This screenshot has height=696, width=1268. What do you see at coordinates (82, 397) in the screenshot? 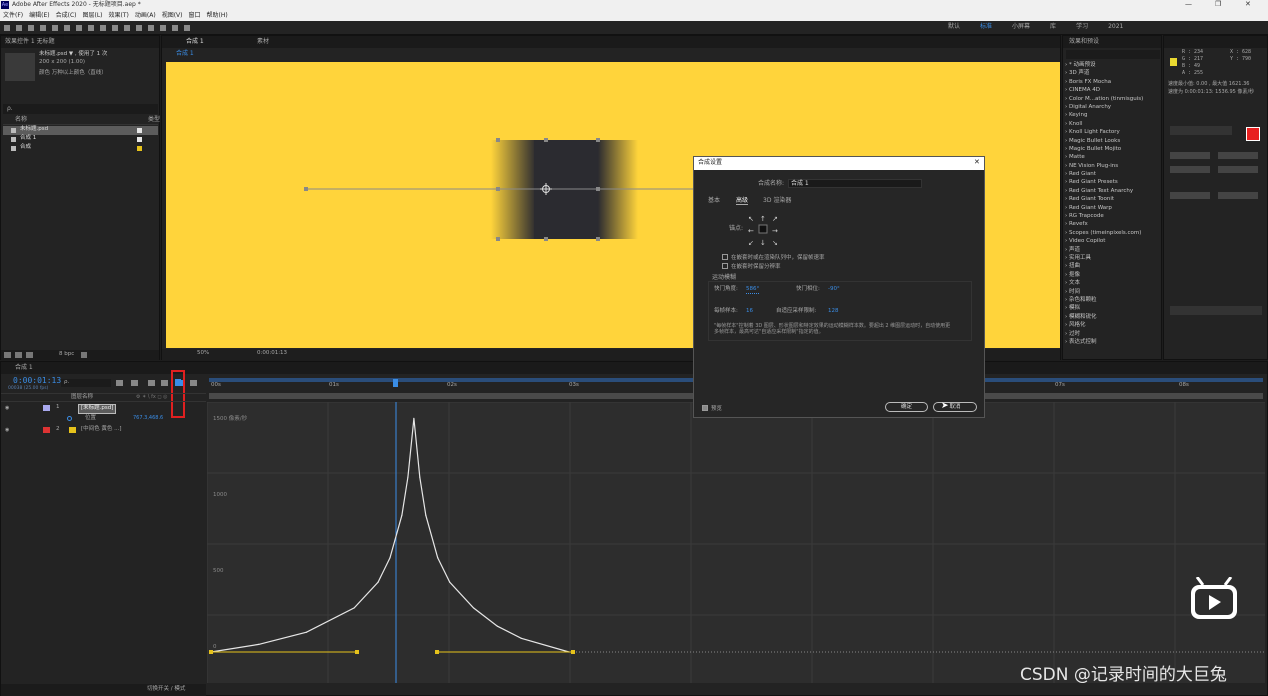
I see `col-layer-name: 图层名称` at bounding box center [82, 397].